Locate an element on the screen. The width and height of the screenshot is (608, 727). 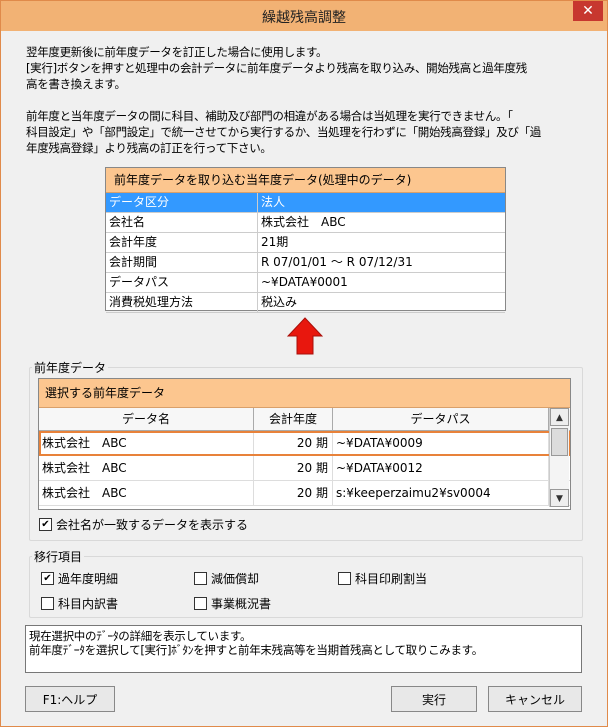
description-line: 翌年度更新後に前年度データを訂正した場合に使用します。 is located at coordinates (177, 52).